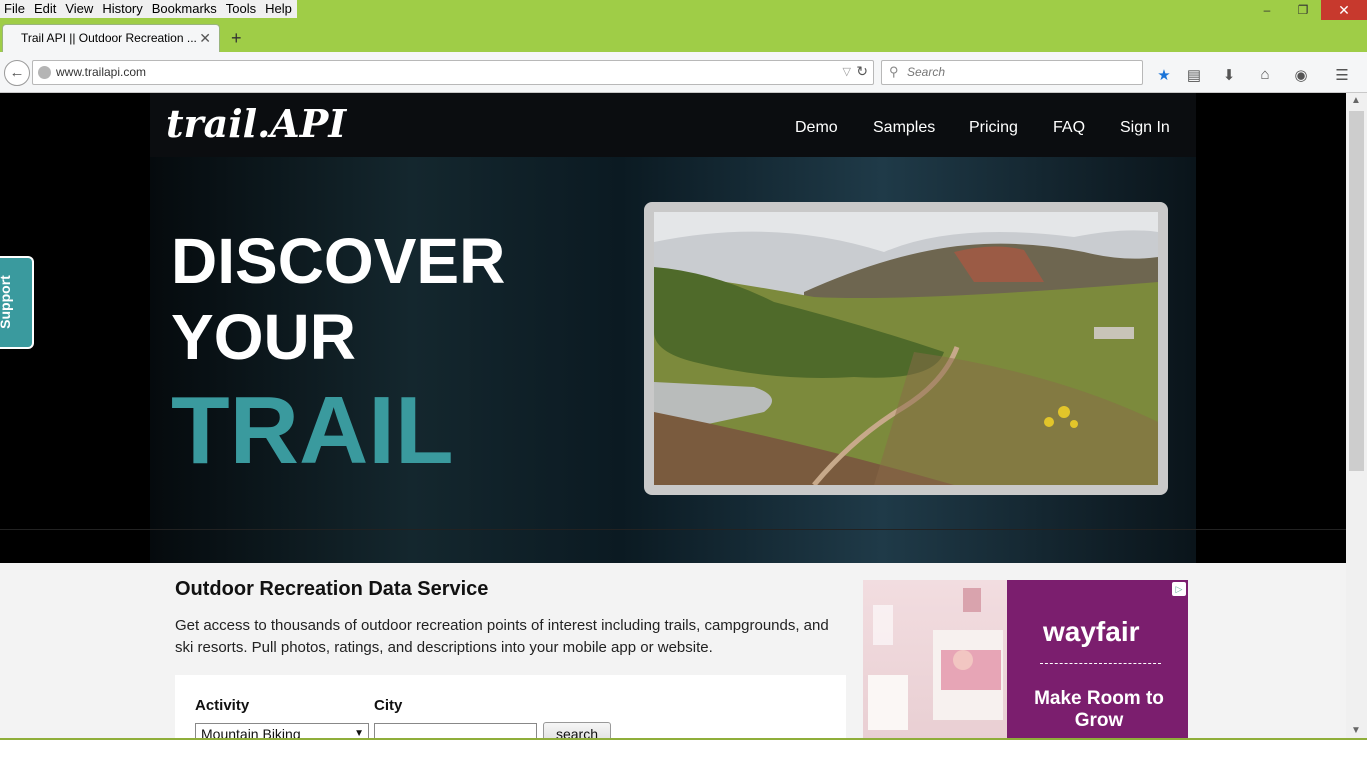 This screenshot has width=1367, height=768. I want to click on globe-icon, so click(44, 72).